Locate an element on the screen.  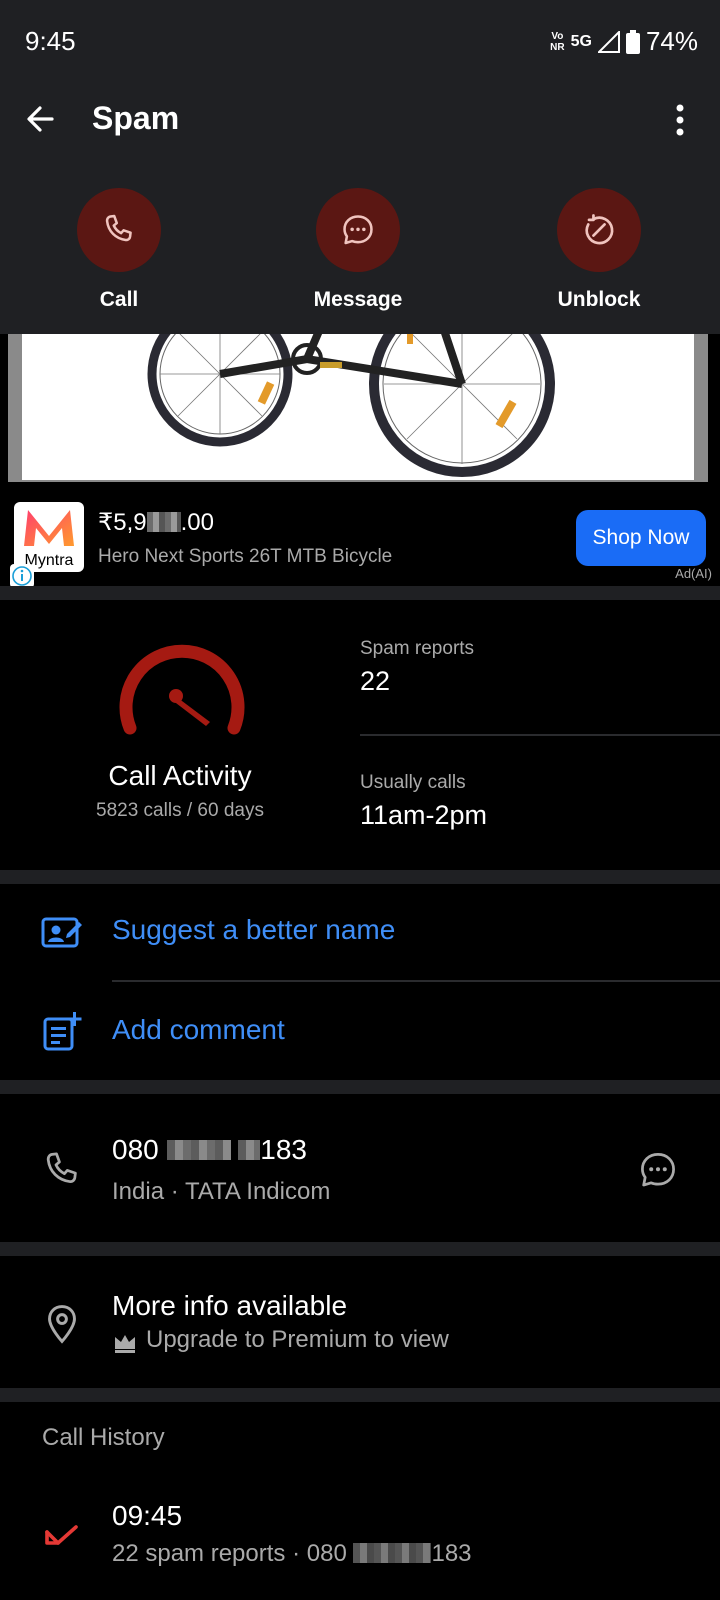
ad-product-name: Hero Next Sports 26T MTB Bicycle is located at coordinates (245, 556).